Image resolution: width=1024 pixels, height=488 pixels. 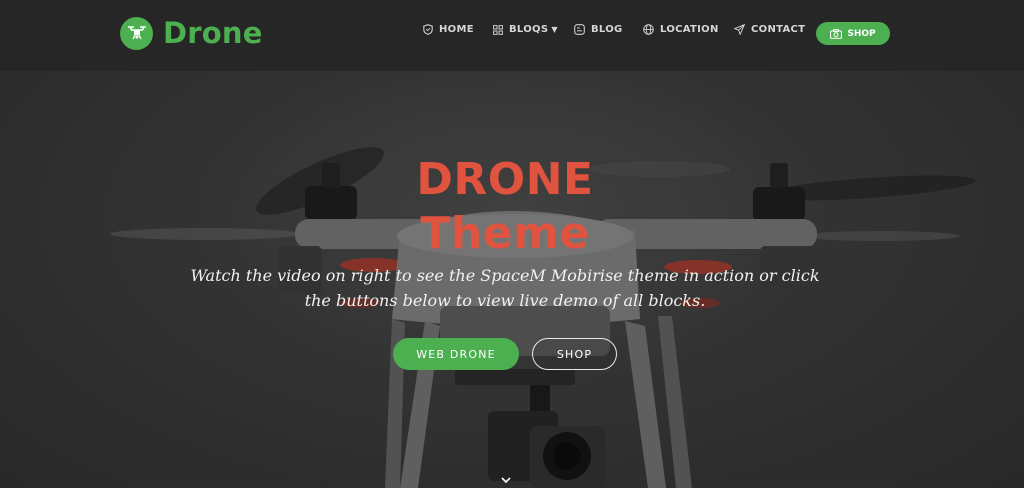 I want to click on hero-title-line2: Theme, so click(x=505, y=233).